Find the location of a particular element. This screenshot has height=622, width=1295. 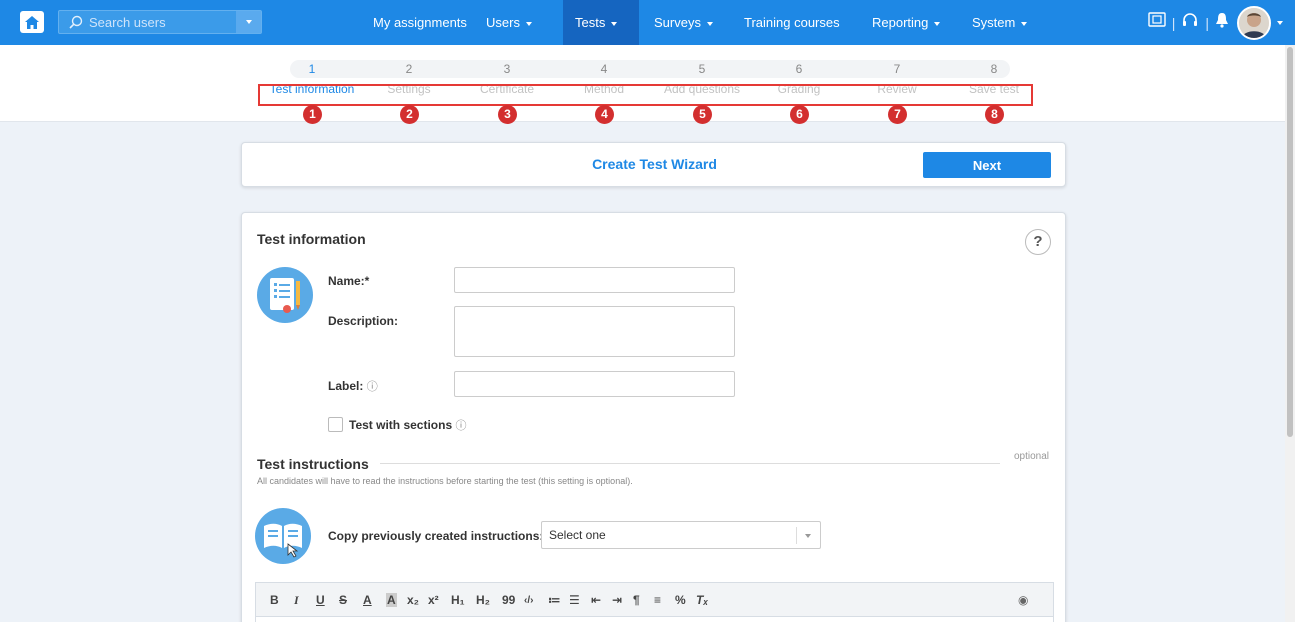

nav-label: Surveys is located at coordinates (677, 22).